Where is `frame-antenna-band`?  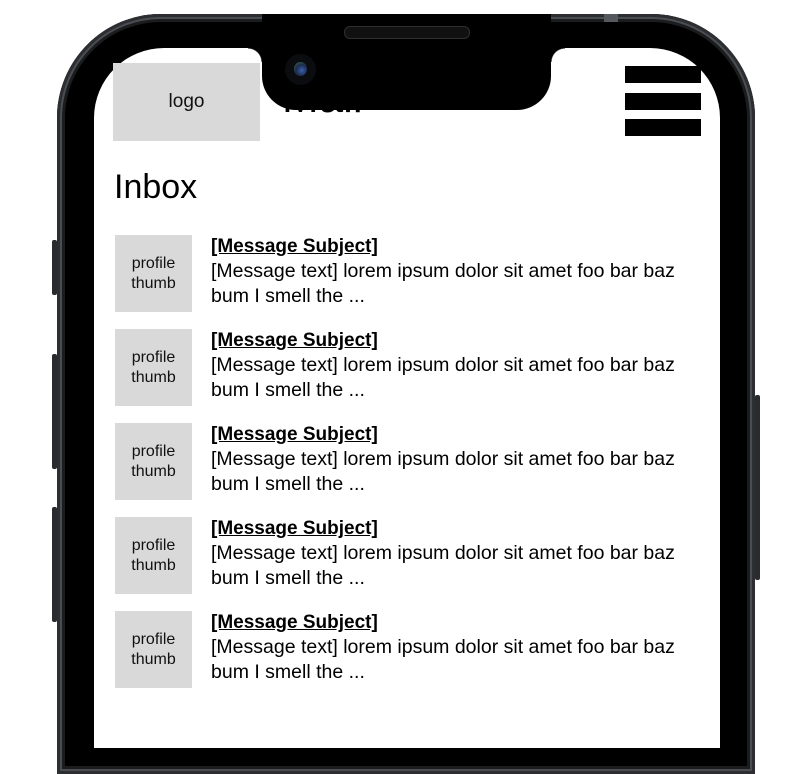
frame-antenna-band is located at coordinates (611, 18).